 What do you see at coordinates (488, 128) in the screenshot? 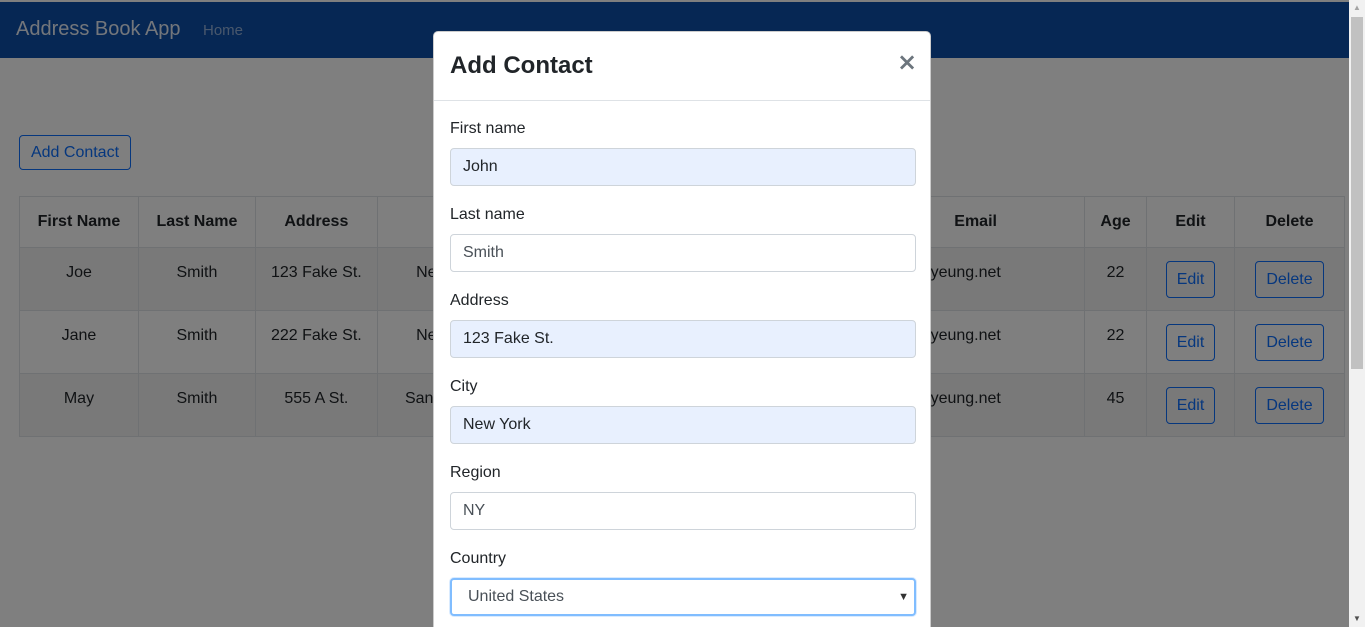
I see `first-name-label: First name` at bounding box center [488, 128].